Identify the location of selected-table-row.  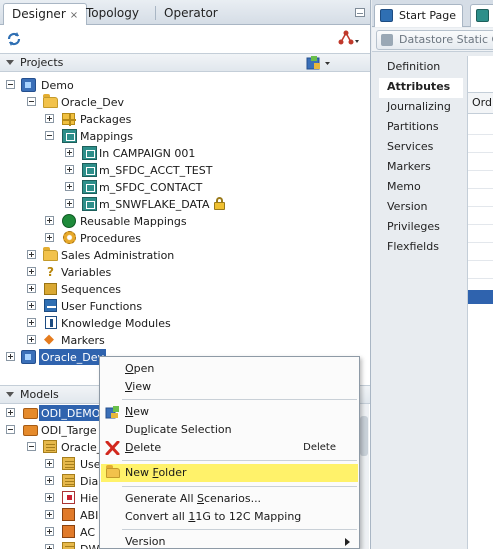
(480, 297).